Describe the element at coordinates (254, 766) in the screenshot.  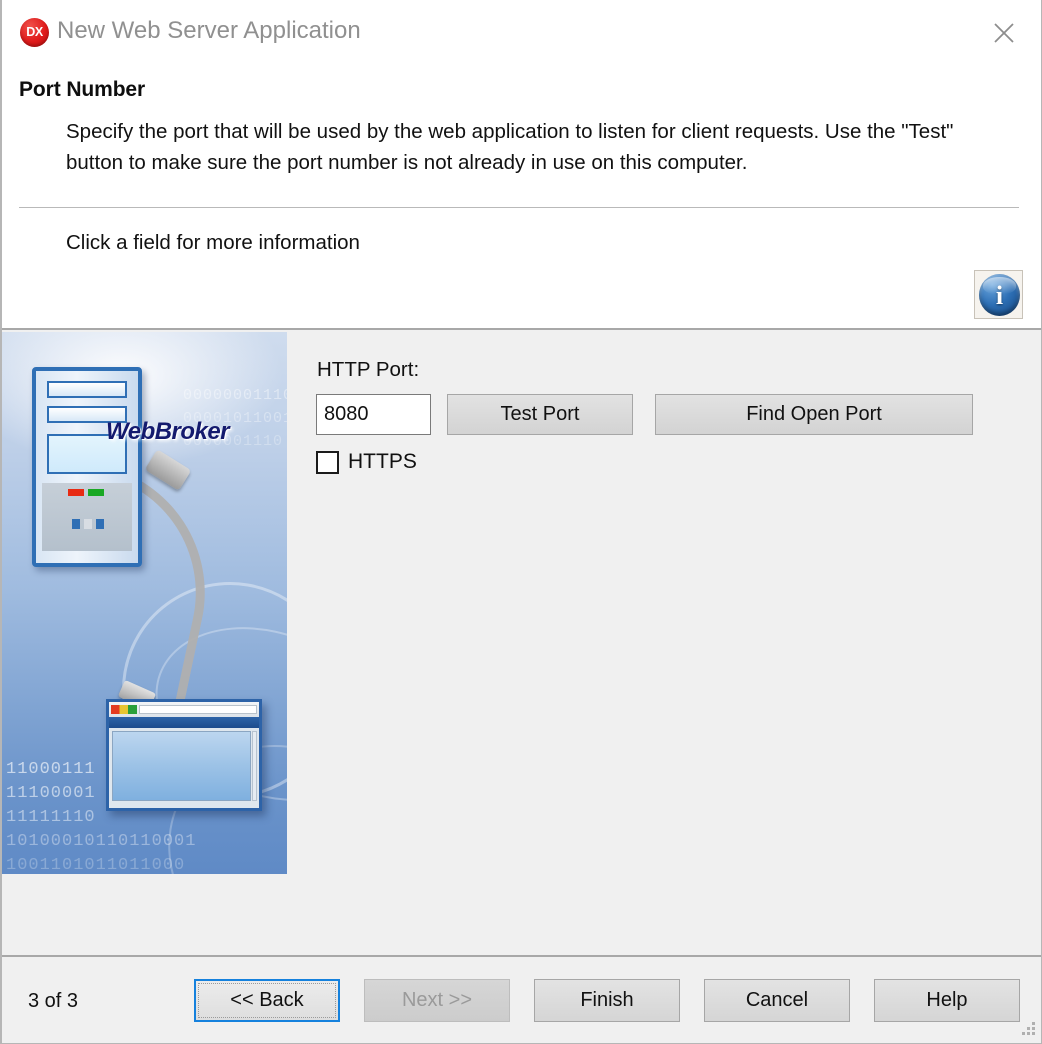
I see `browser-scrollbar` at that location.